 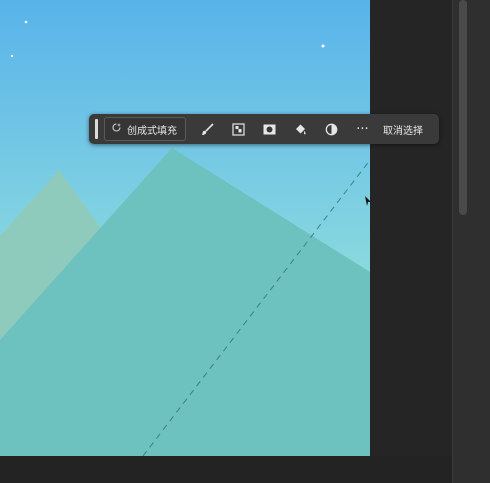 I want to click on paint-bucket-icon, so click(x=300, y=129).